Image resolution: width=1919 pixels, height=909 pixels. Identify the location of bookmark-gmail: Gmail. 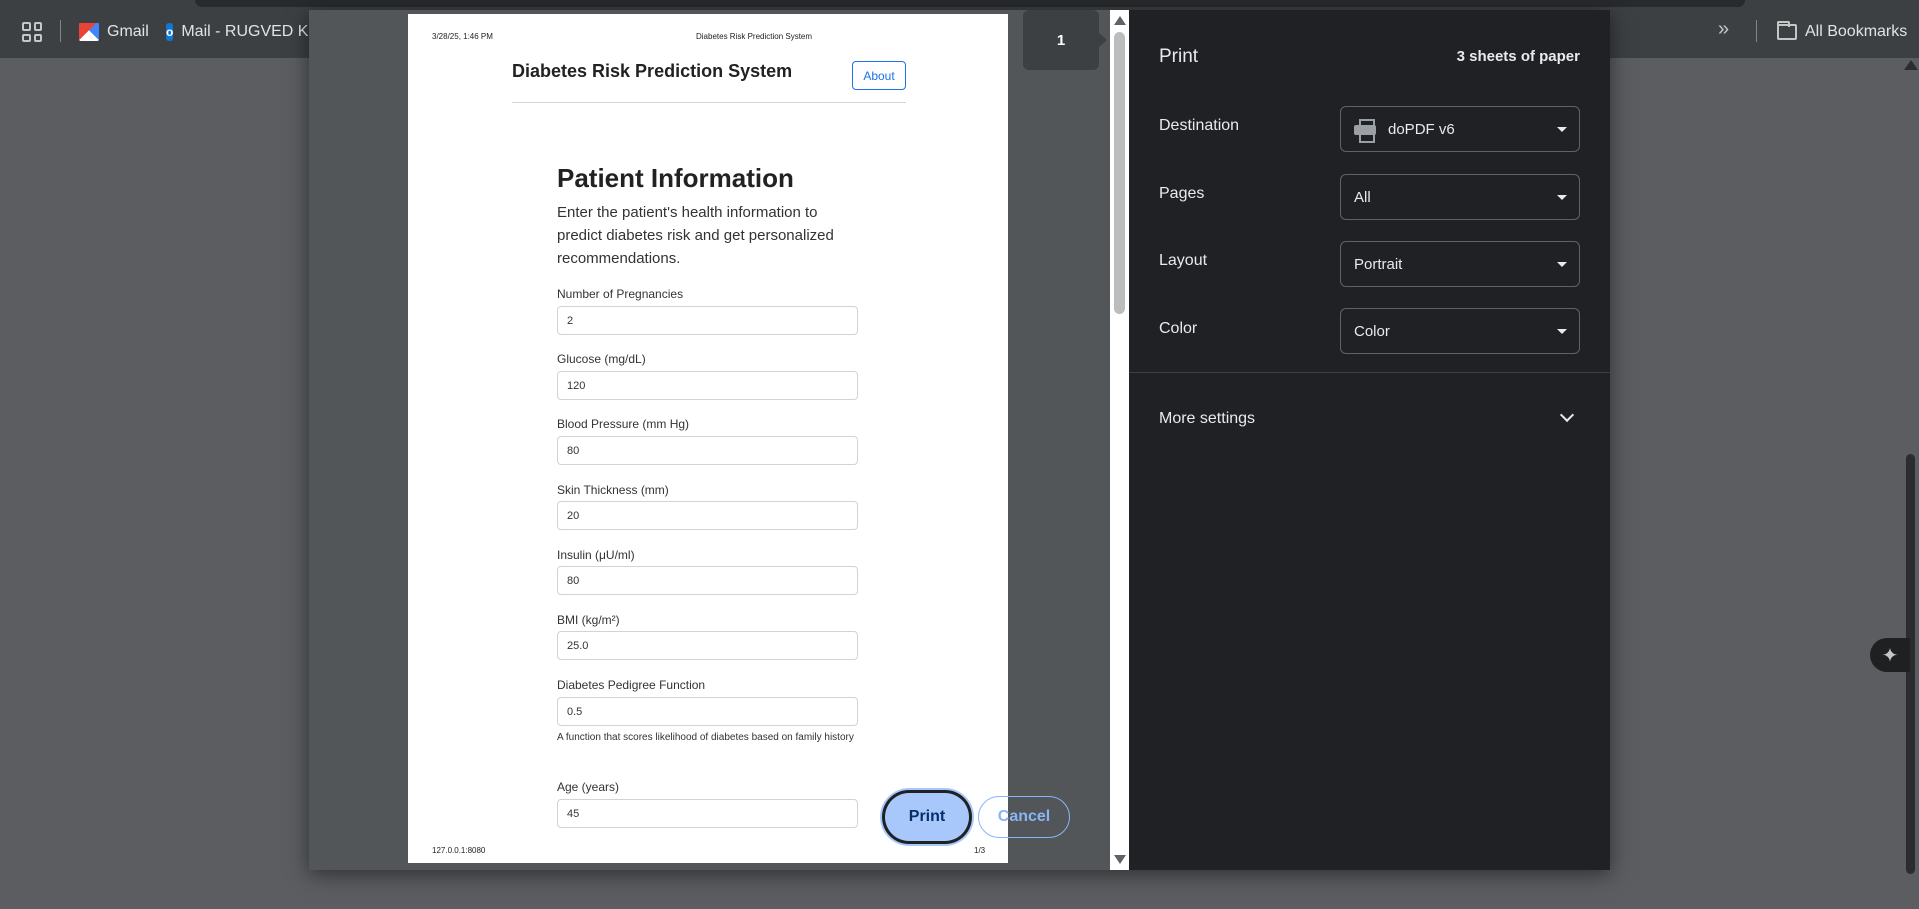
(114, 32).